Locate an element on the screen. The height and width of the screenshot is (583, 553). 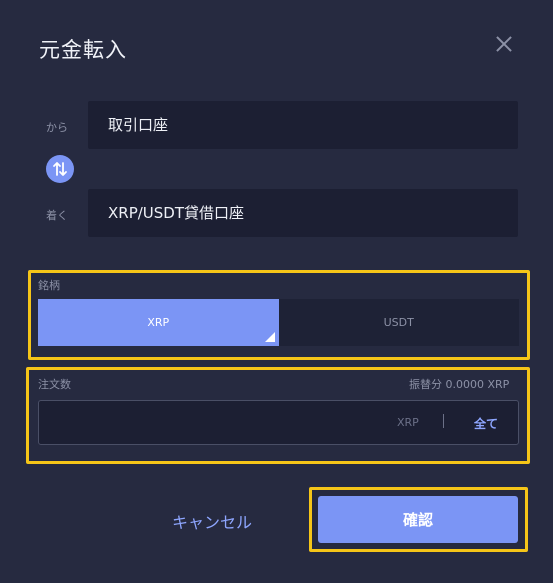
currency-option-xrp: XRP is located at coordinates (158, 322).